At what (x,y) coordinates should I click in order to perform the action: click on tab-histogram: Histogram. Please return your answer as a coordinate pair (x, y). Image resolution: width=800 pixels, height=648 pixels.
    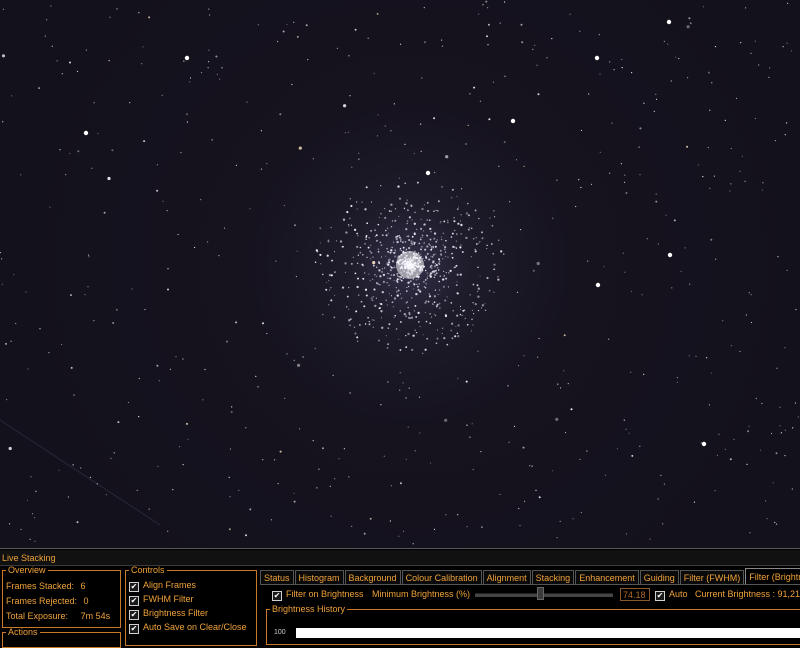
    Looking at the image, I should click on (319, 577).